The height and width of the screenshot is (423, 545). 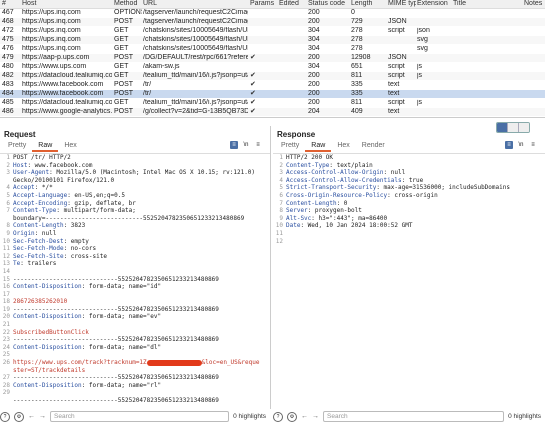 What do you see at coordinates (318, 146) in the screenshot?
I see `tab-response-raw: Raw` at bounding box center [318, 146].